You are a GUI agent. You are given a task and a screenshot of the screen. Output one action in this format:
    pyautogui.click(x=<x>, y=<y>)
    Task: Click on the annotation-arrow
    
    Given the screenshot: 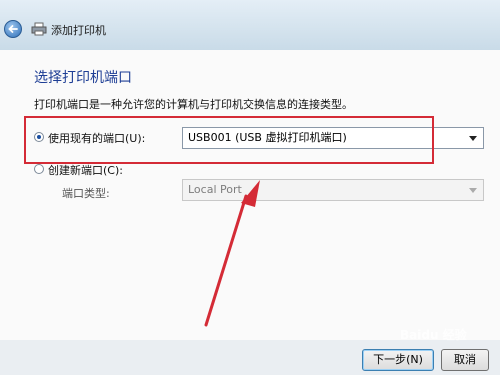 What is the action you would take?
    pyautogui.click(x=232, y=253)
    